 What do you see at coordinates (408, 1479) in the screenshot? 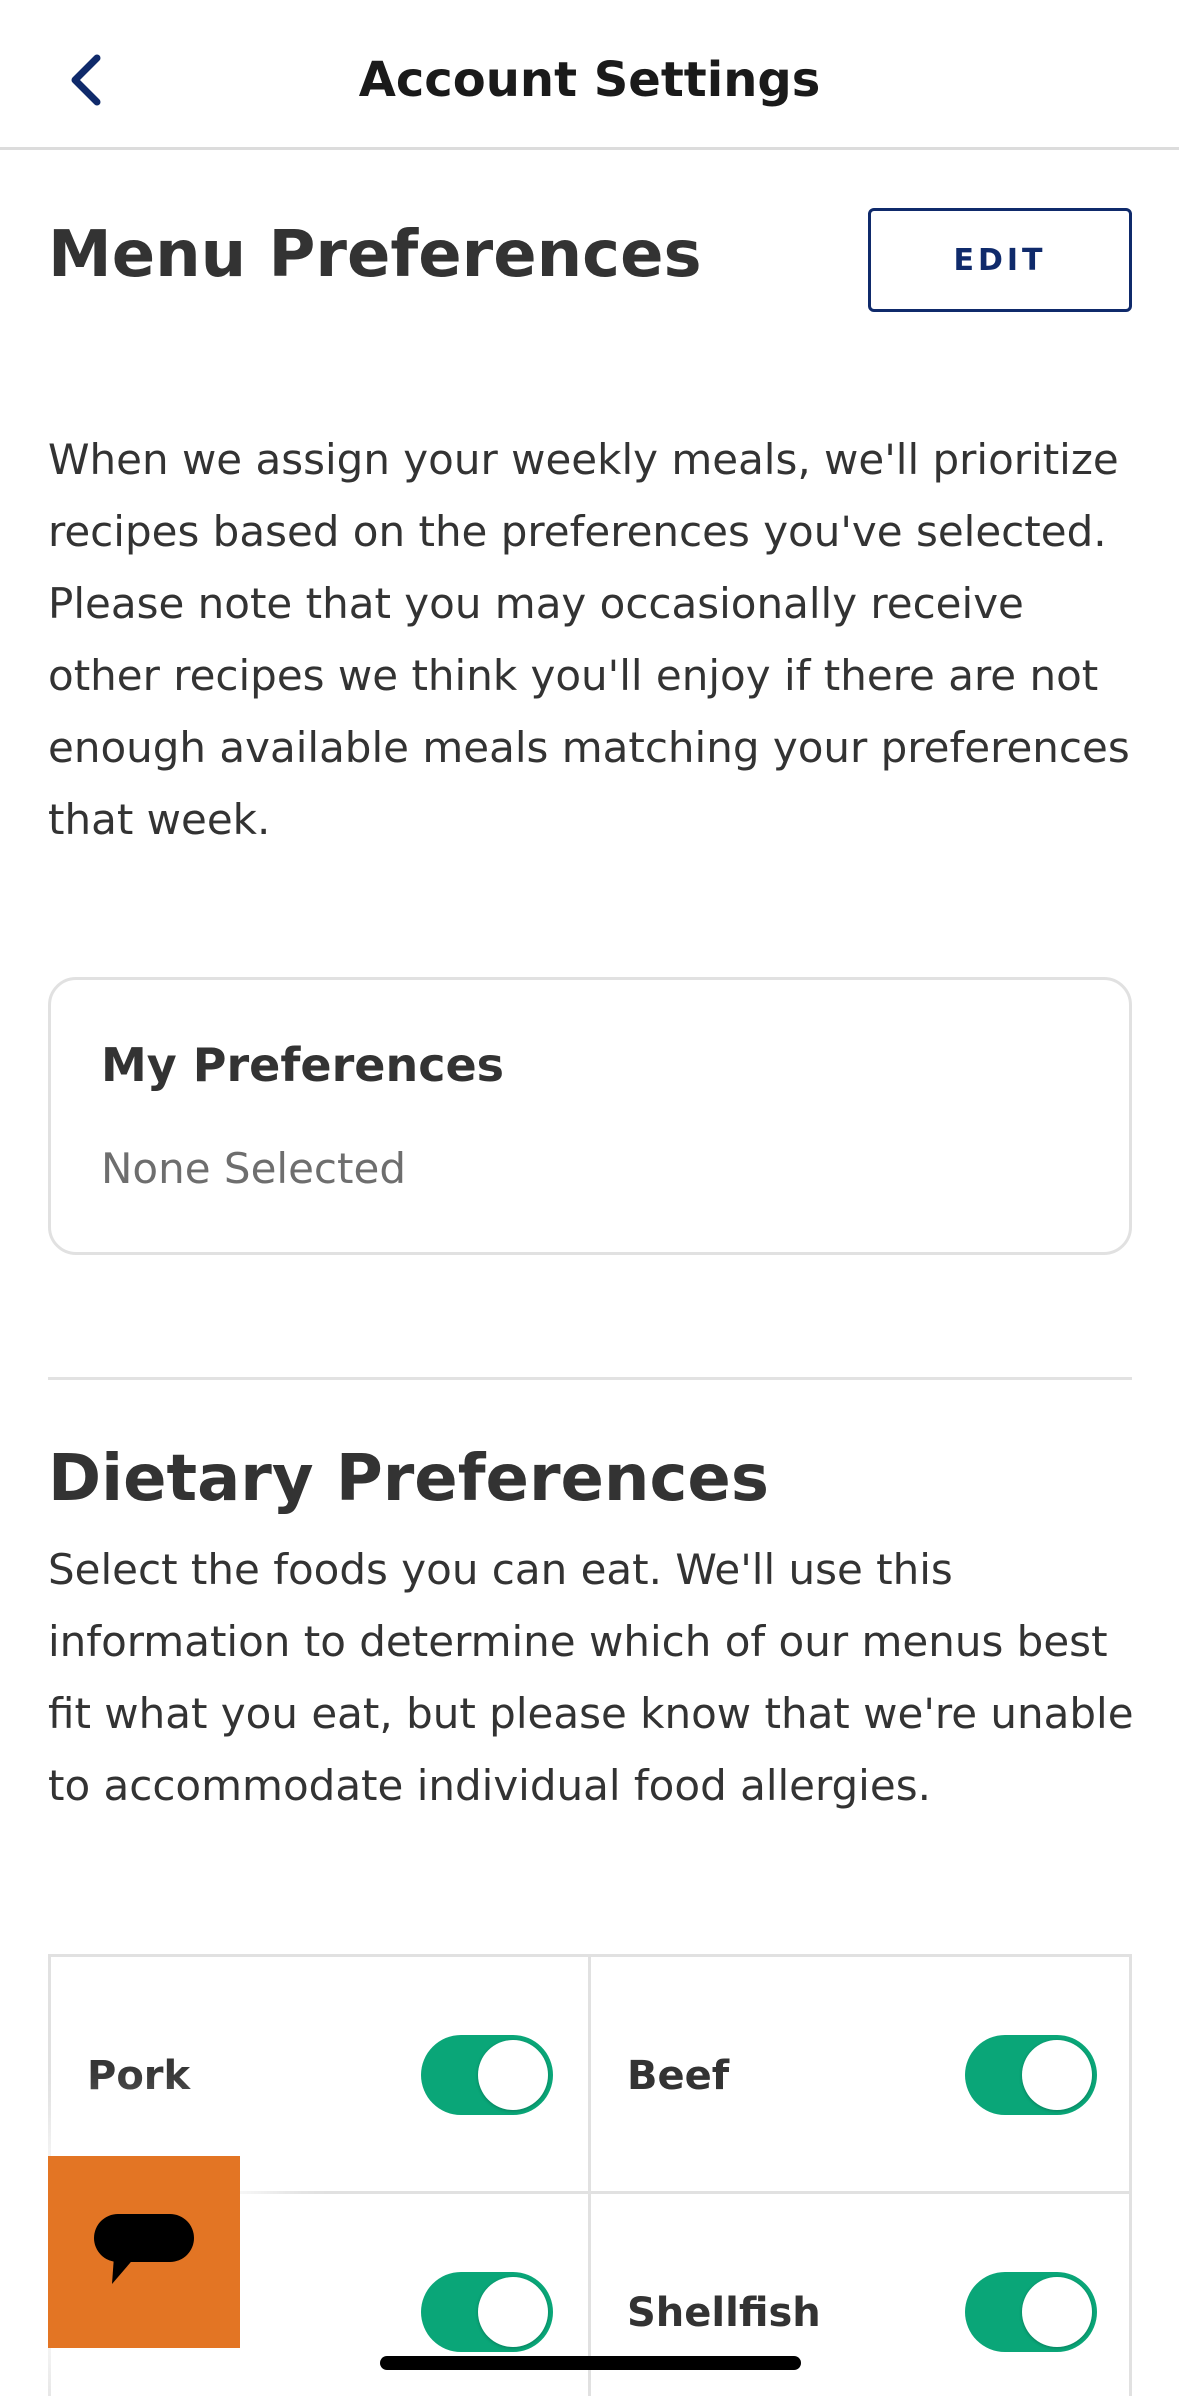
I see `dietary-preferences-heading: Dietary Preferences` at bounding box center [408, 1479].